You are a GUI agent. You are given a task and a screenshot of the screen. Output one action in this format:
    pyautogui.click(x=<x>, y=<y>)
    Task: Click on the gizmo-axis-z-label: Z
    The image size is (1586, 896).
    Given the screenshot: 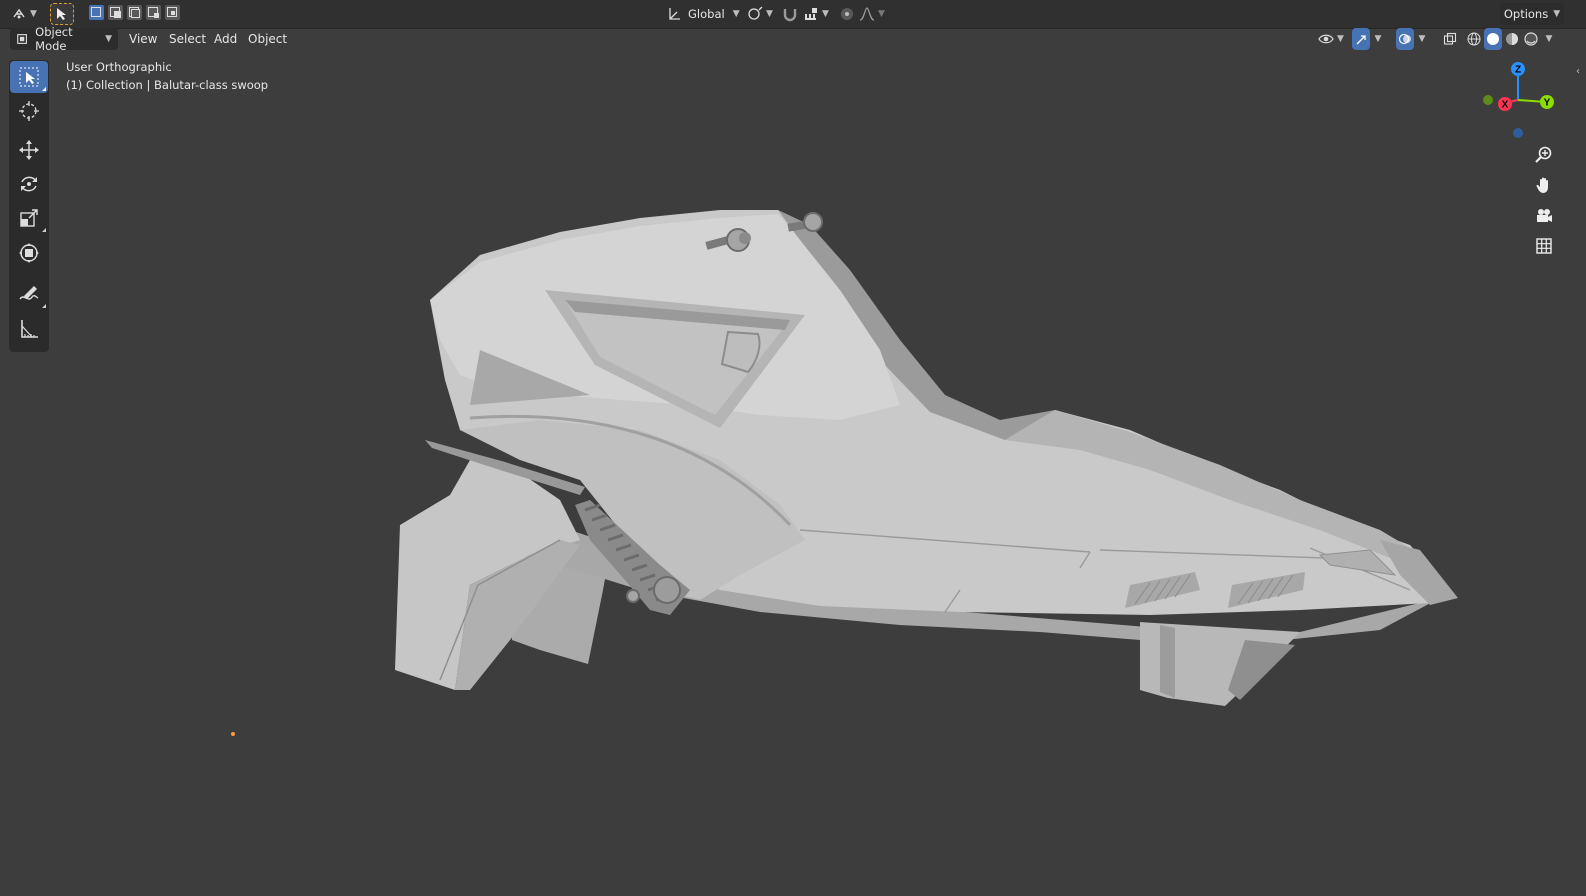 What is the action you would take?
    pyautogui.click(x=1518, y=70)
    